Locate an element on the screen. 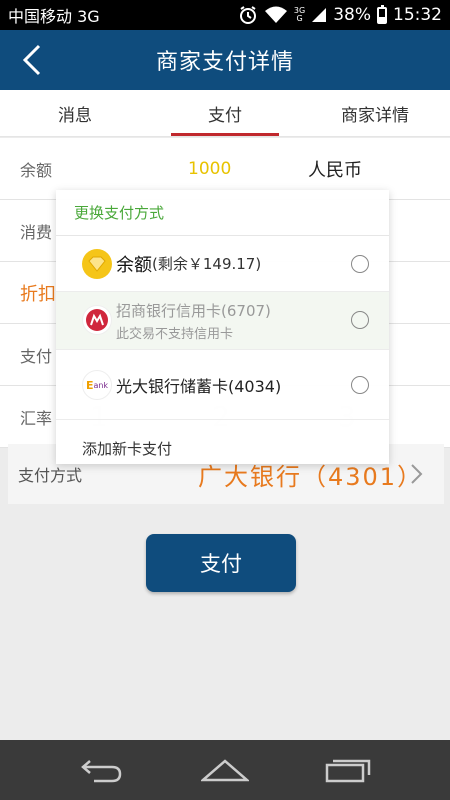 Image resolution: width=450 pixels, height=800 pixels. chevron-right-icon is located at coordinates (417, 474).